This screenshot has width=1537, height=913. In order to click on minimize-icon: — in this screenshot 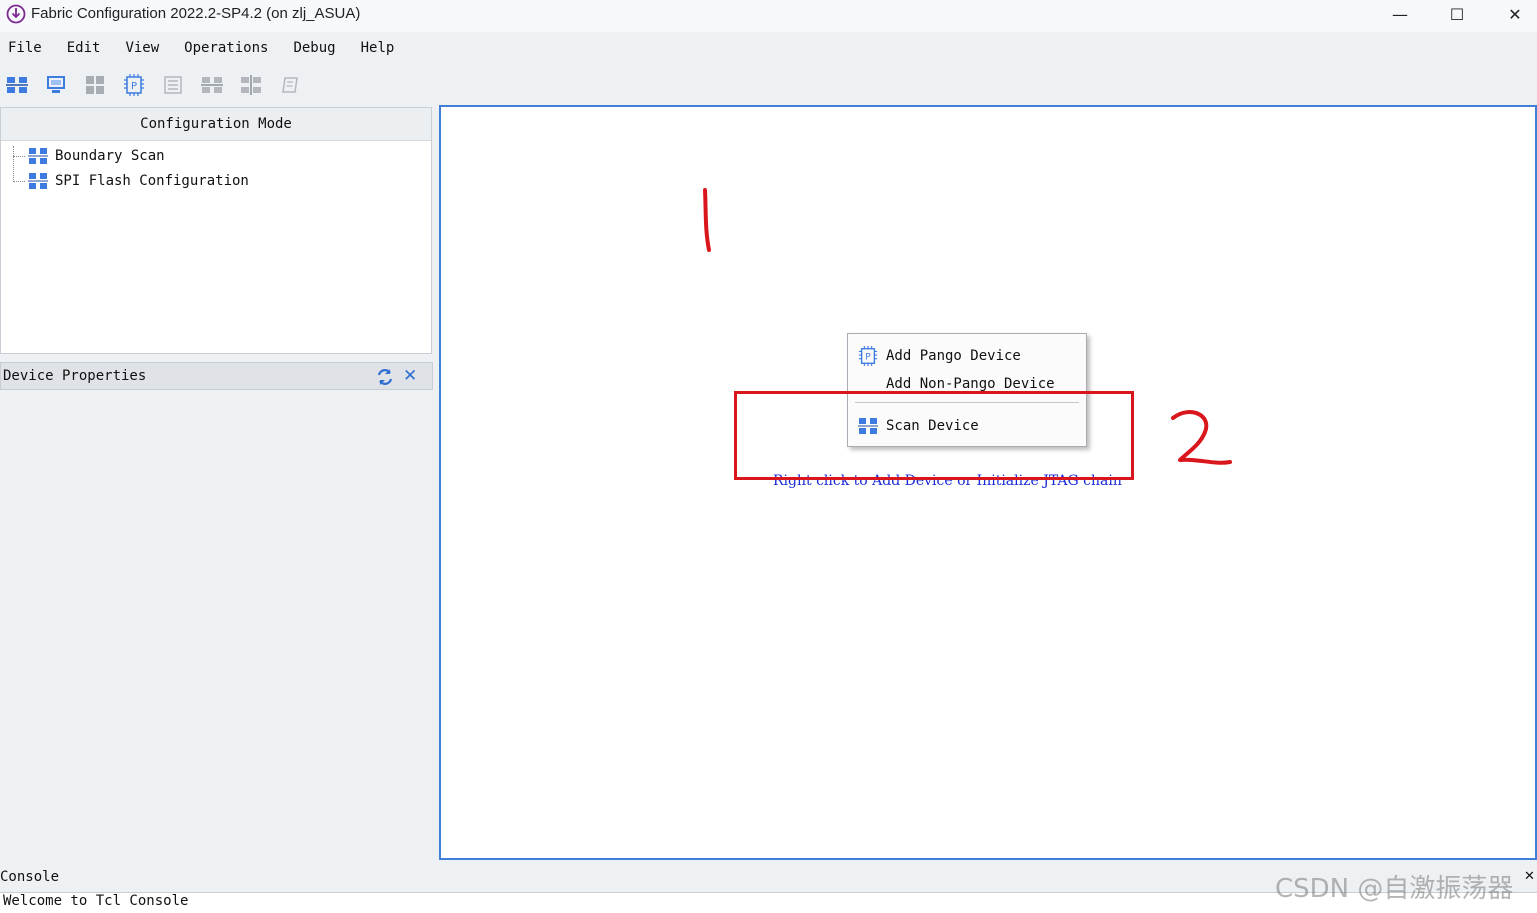, I will do `click(1400, 14)`.